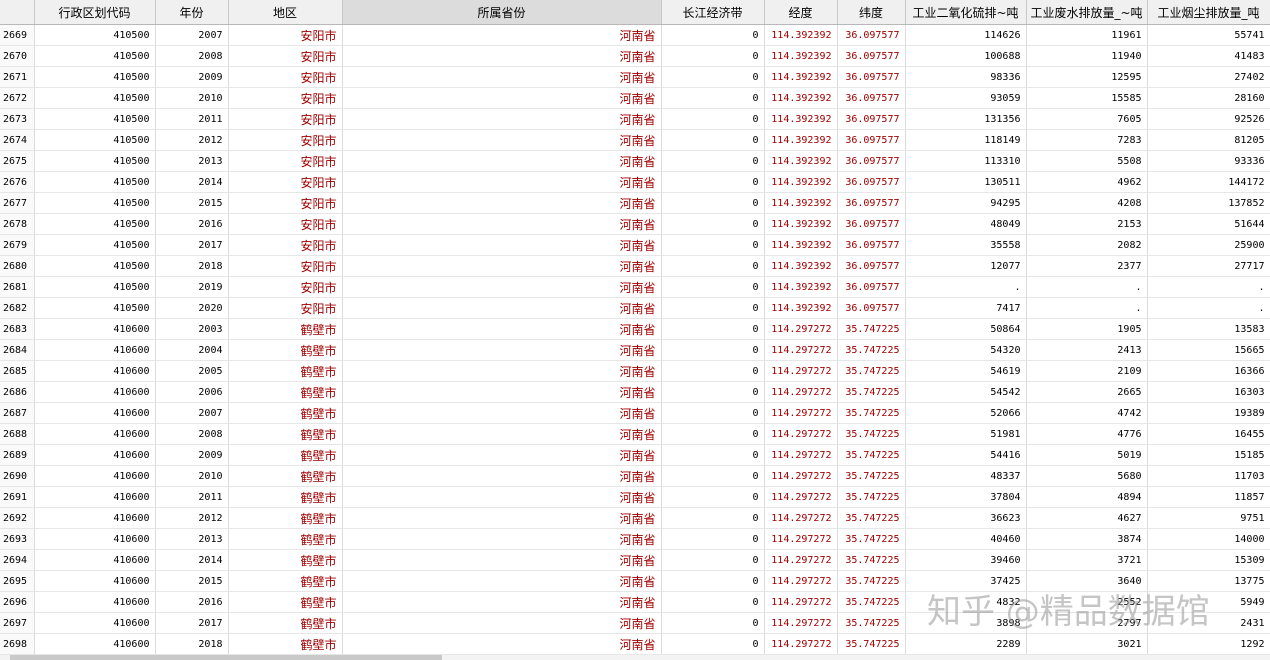  What do you see at coordinates (966, 602) in the screenshot?
I see `cell-so2-emission: 4832` at bounding box center [966, 602].